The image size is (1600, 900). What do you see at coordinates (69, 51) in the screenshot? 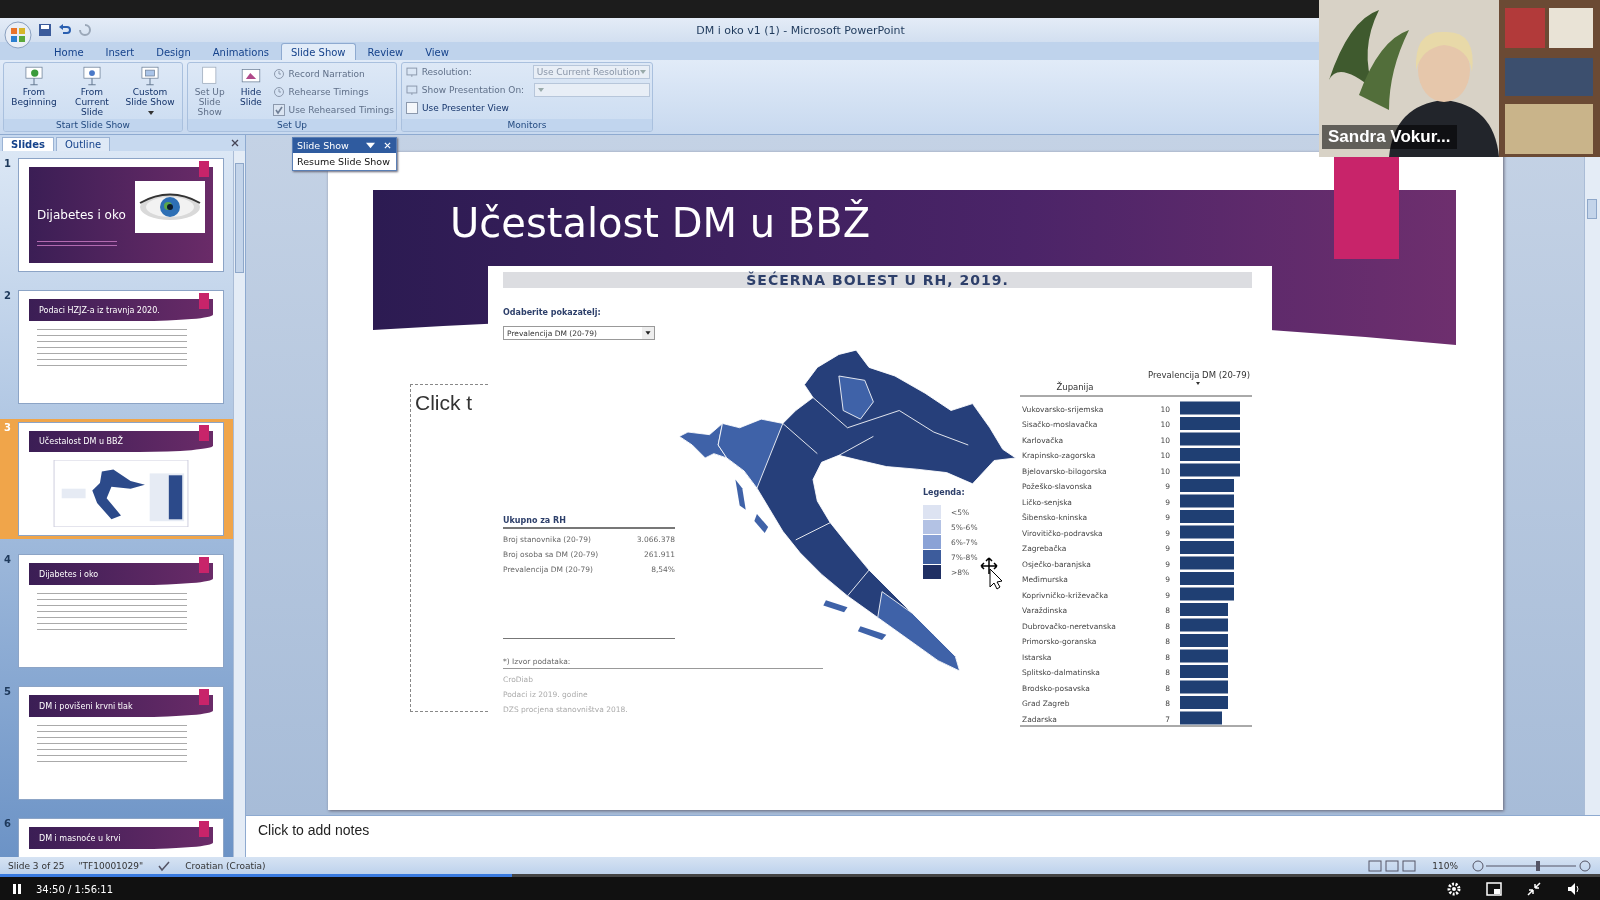
I see `ribbon-tab: Home` at bounding box center [69, 51].